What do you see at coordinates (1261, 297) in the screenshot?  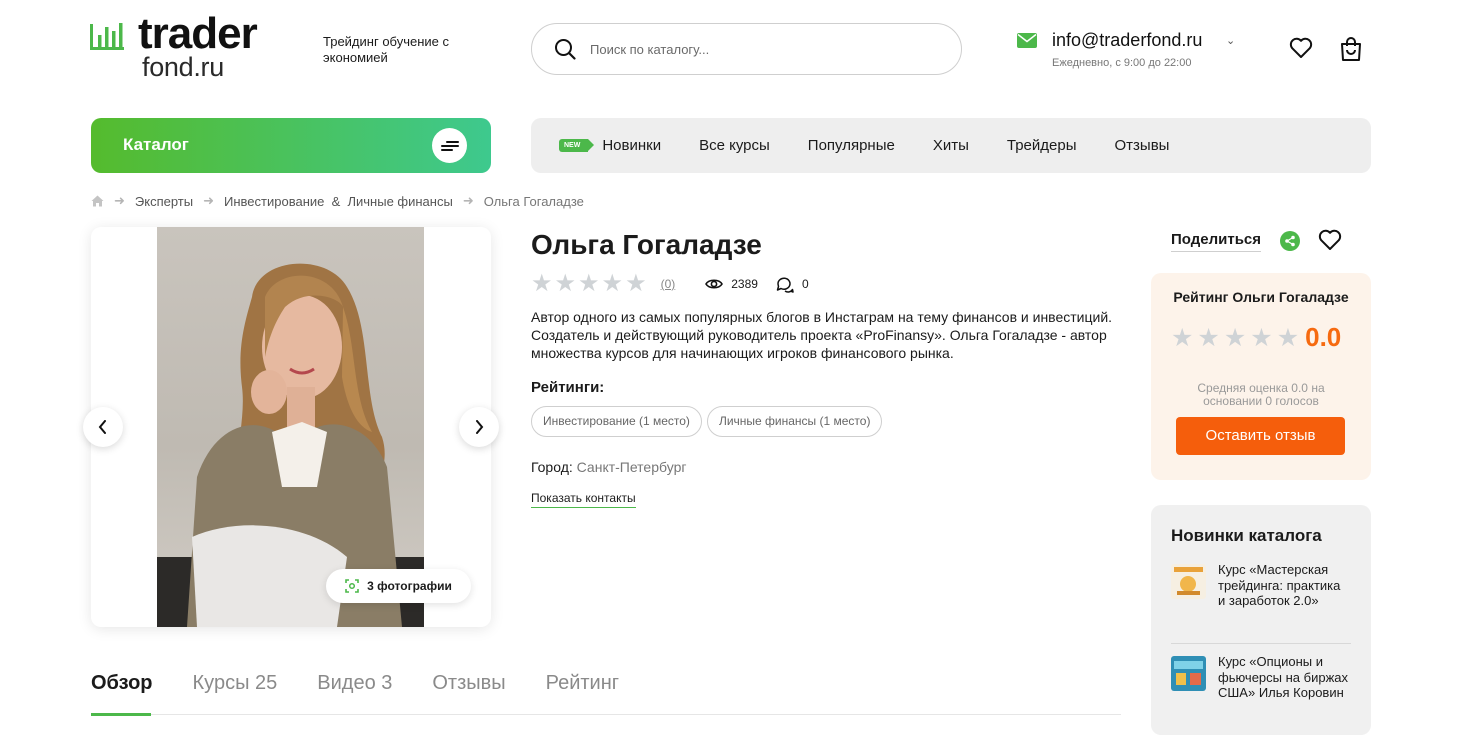 I see `rating-box-title: Рейтинг Ольги Гогаладзе` at bounding box center [1261, 297].